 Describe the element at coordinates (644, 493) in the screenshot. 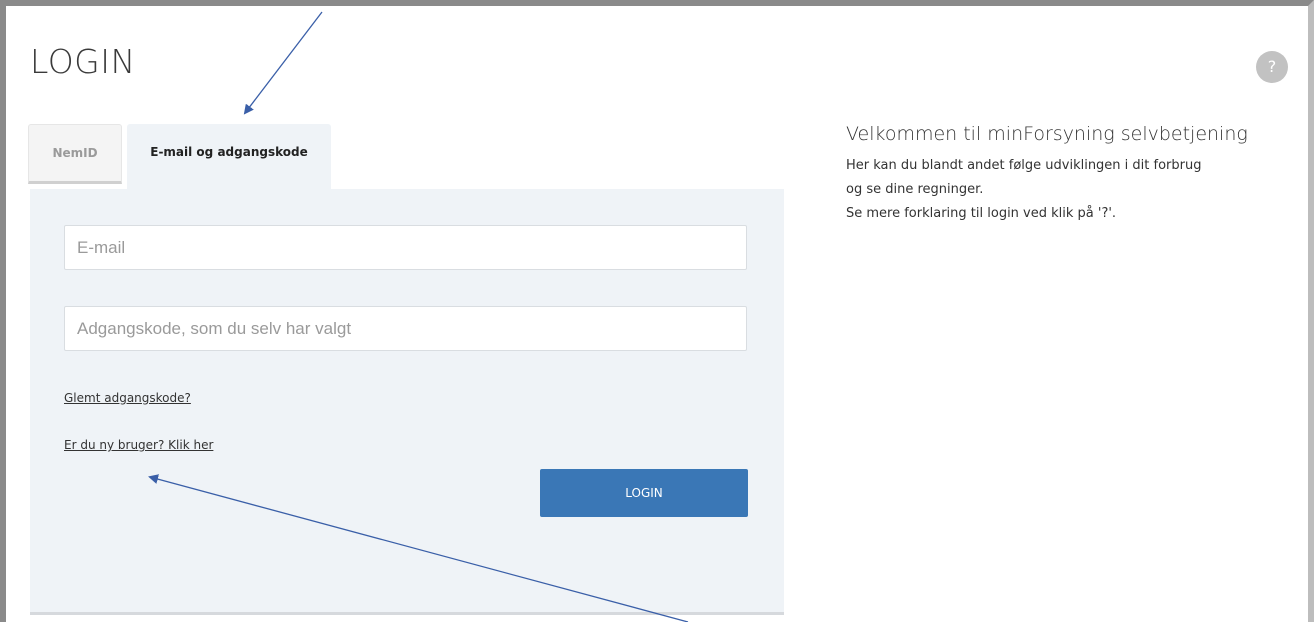

I see `login-button: LOGIN` at that location.